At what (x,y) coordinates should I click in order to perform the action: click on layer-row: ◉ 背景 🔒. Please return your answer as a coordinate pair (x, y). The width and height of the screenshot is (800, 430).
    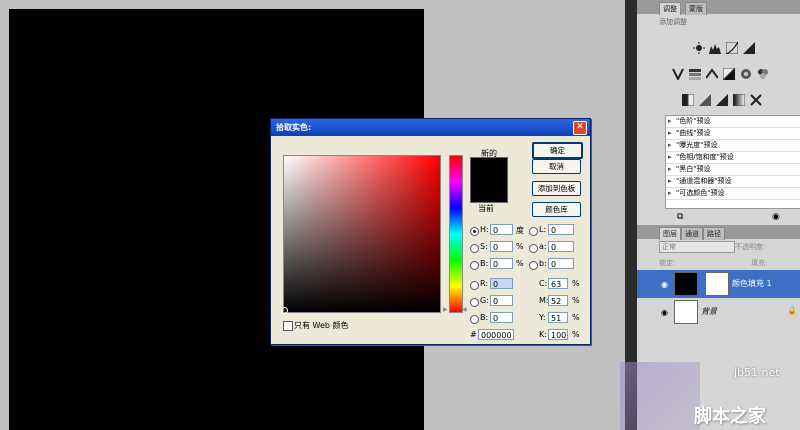
    Looking at the image, I should click on (718, 312).